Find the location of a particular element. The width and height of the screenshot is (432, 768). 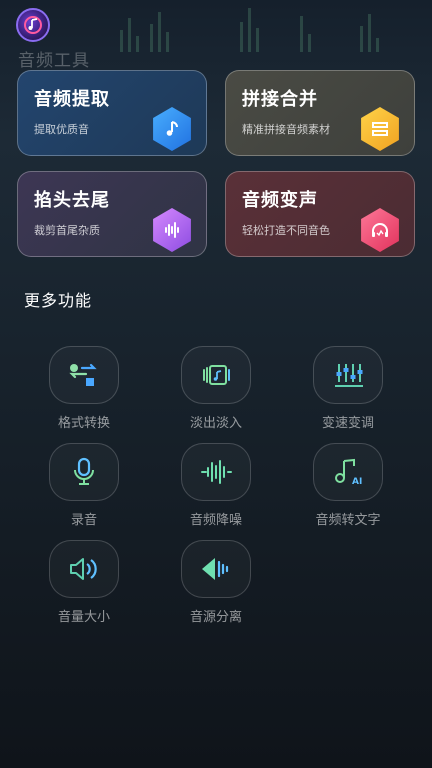

card-title: 拼接合并 is located at coordinates (280, 99).